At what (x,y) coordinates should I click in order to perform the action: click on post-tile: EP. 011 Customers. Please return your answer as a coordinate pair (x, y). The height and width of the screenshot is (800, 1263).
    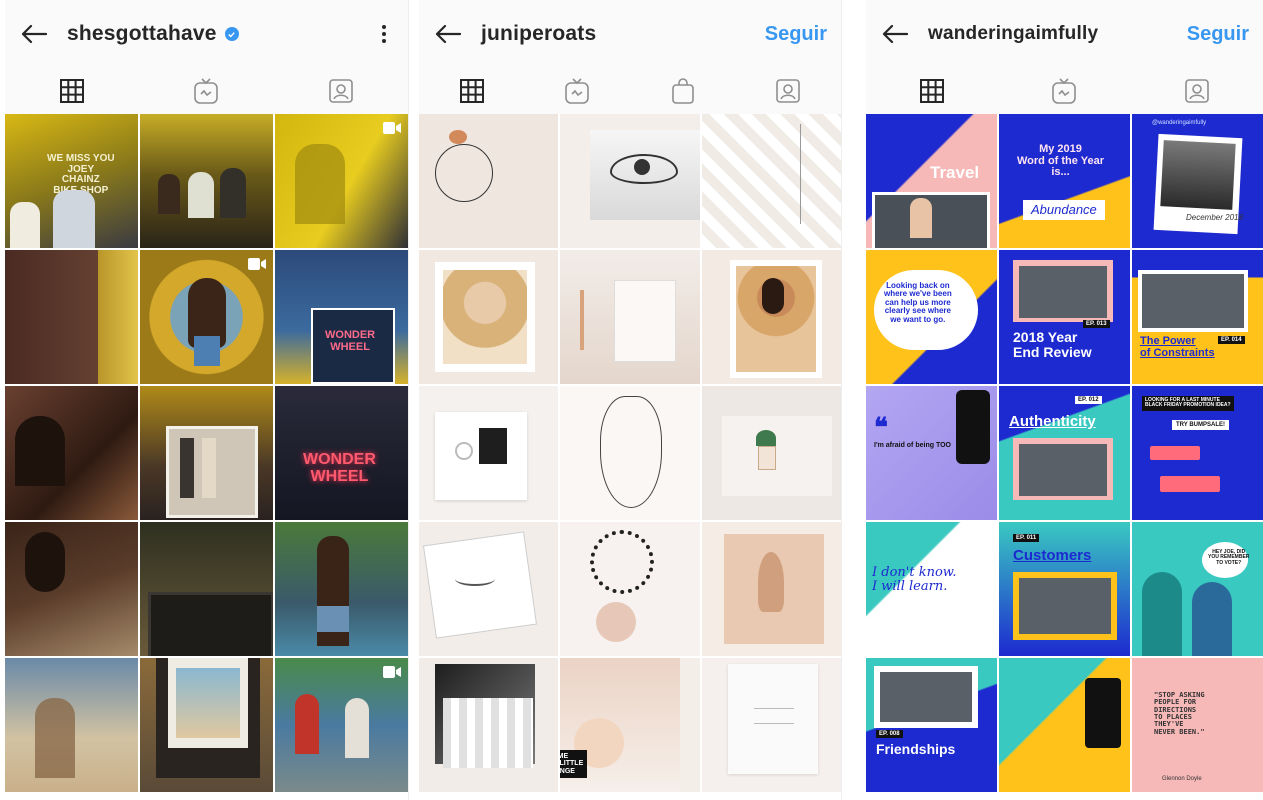
    Looking at the image, I should click on (1064, 589).